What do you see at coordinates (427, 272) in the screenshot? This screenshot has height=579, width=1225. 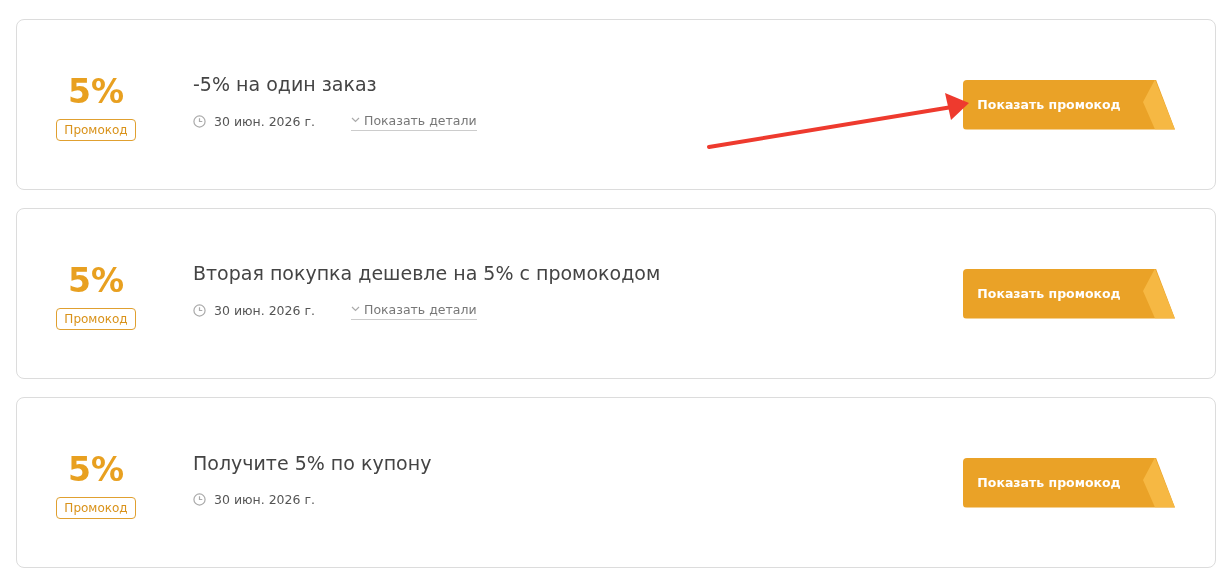 I see `offer-title: Вторая покупка дешевле на 5% с промокодом` at bounding box center [427, 272].